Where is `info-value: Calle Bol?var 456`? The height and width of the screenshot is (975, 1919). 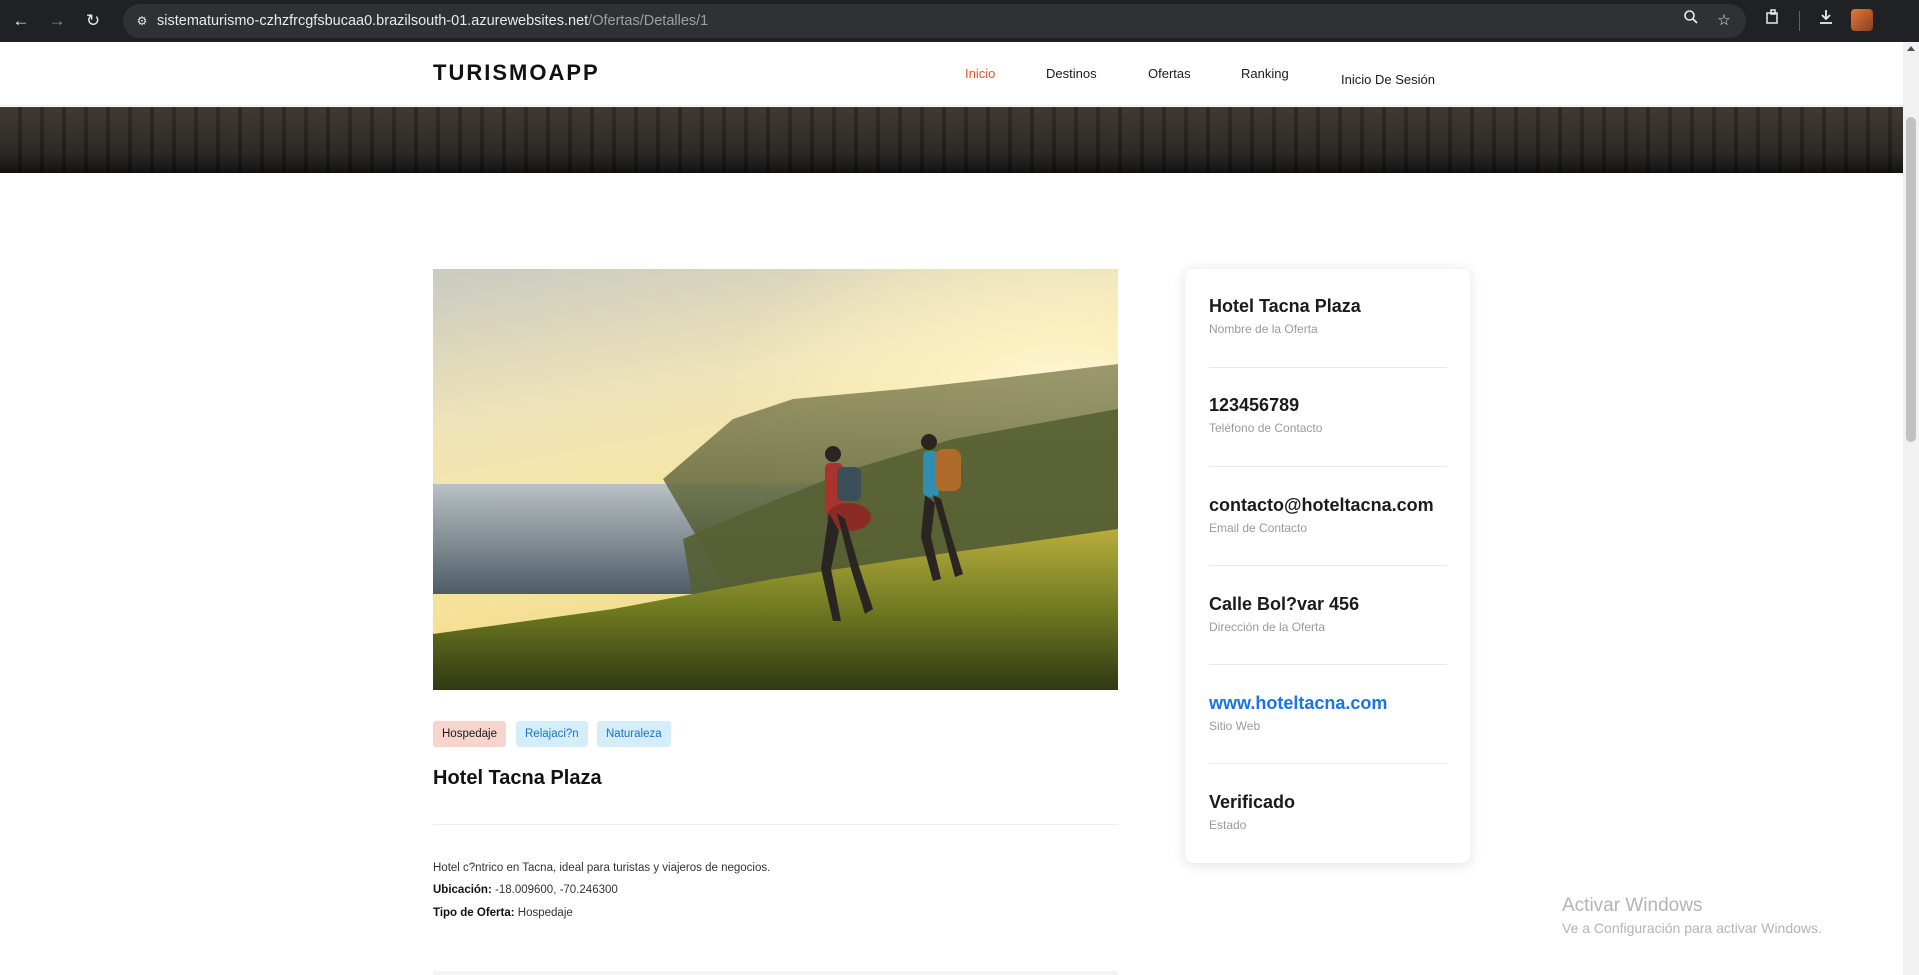
info-value: Calle Bol?var 456 is located at coordinates (1284, 604).